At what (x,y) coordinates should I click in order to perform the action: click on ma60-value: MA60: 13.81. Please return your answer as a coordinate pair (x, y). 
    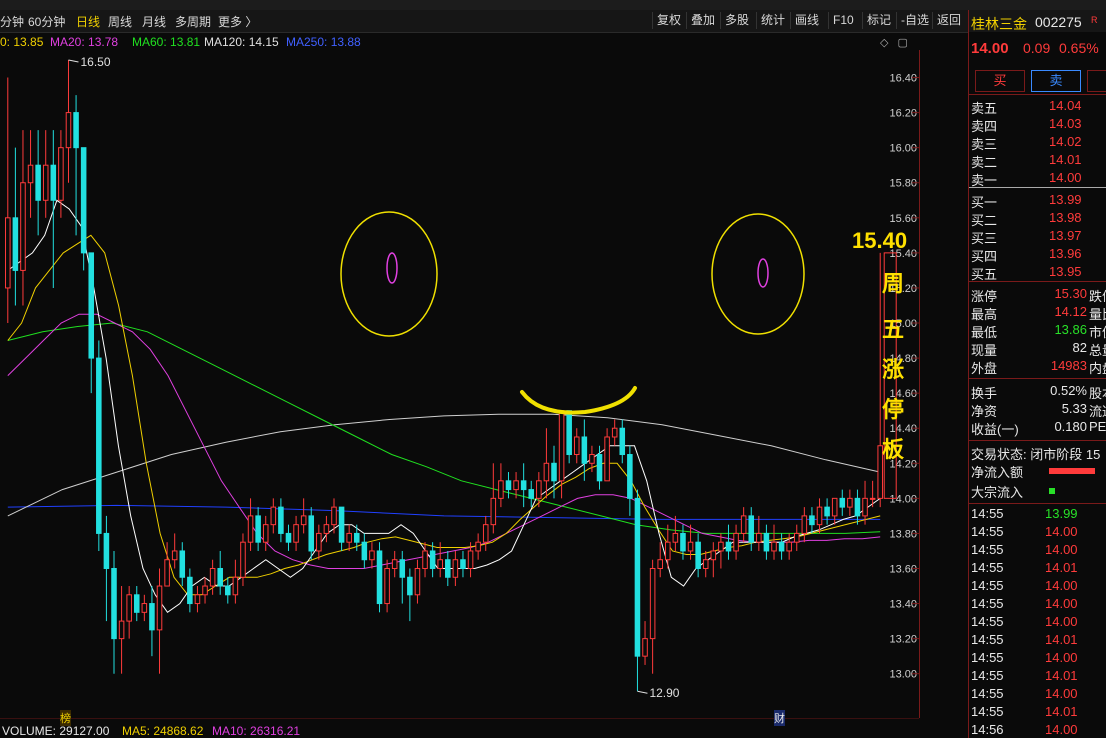
    Looking at the image, I should click on (166, 42).